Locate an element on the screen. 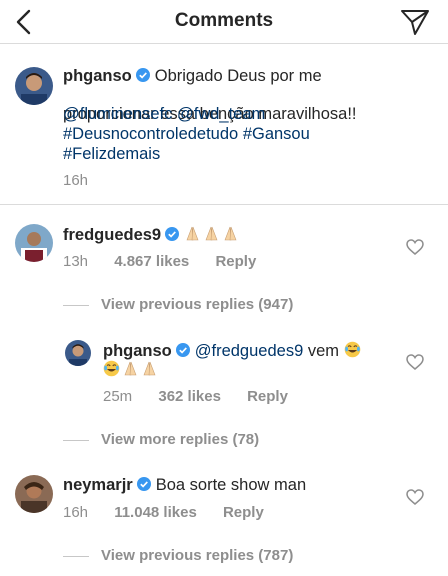  likes-count: 4.867 likes is located at coordinates (151, 261).